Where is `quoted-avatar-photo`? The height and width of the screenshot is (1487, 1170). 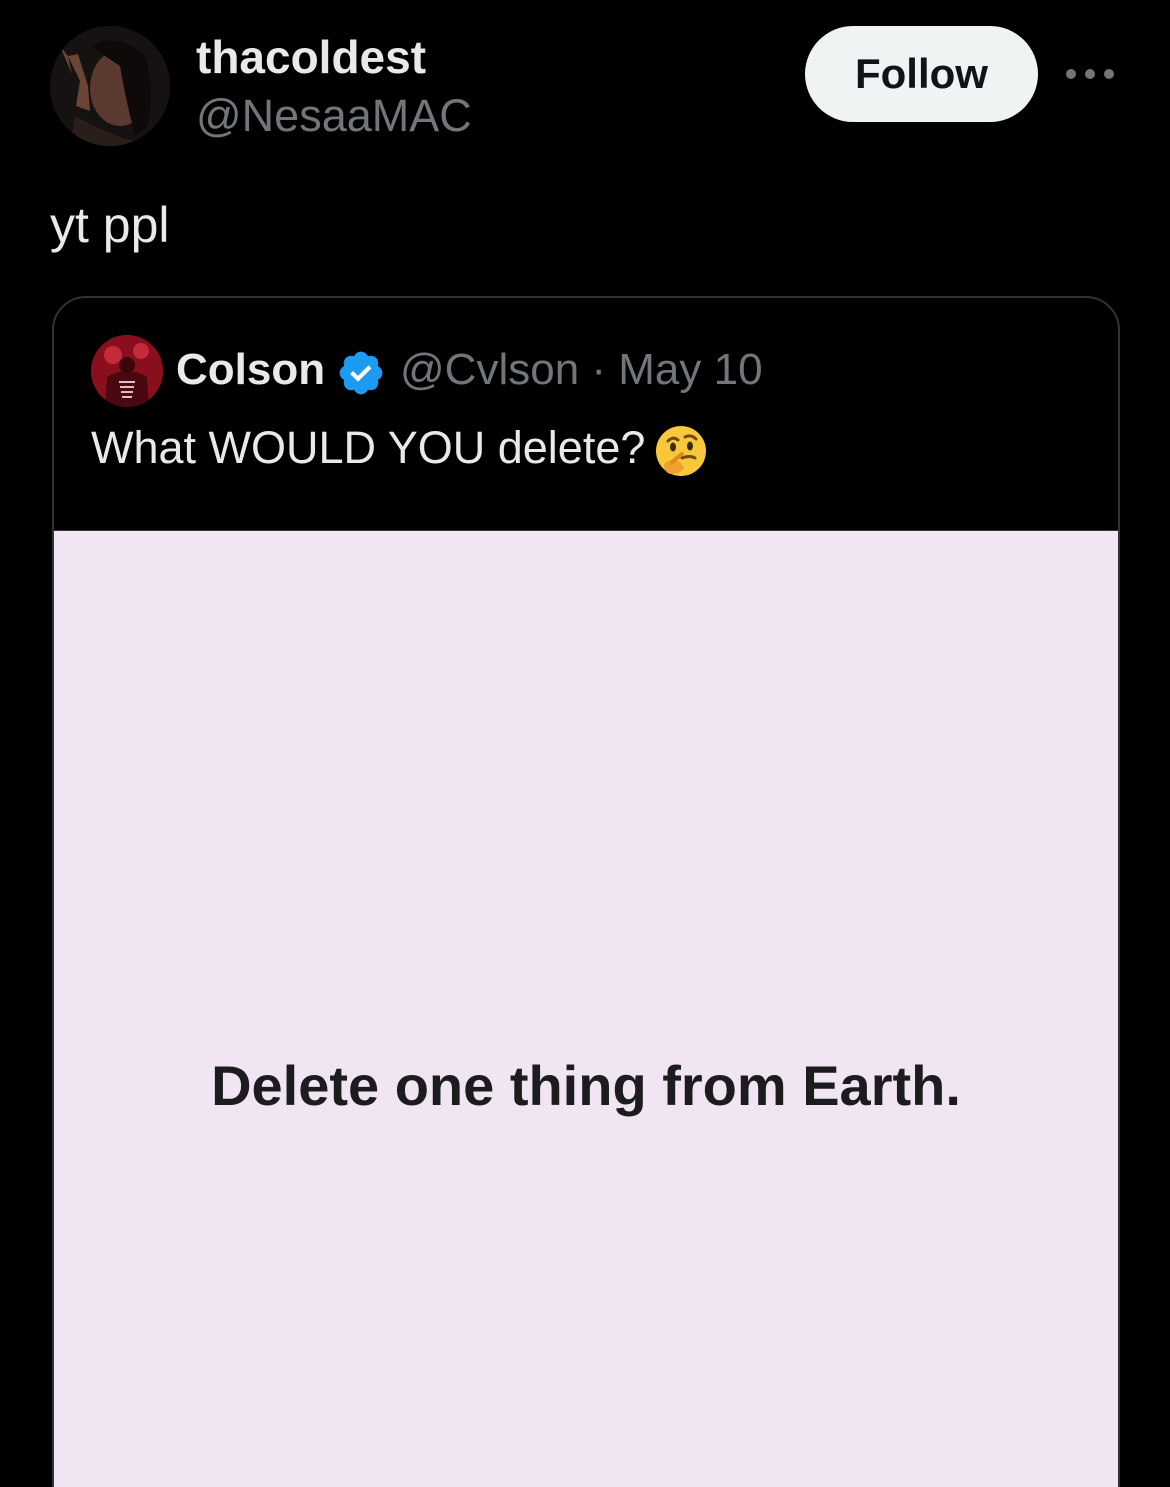
quoted-avatar-photo is located at coordinates (127, 371).